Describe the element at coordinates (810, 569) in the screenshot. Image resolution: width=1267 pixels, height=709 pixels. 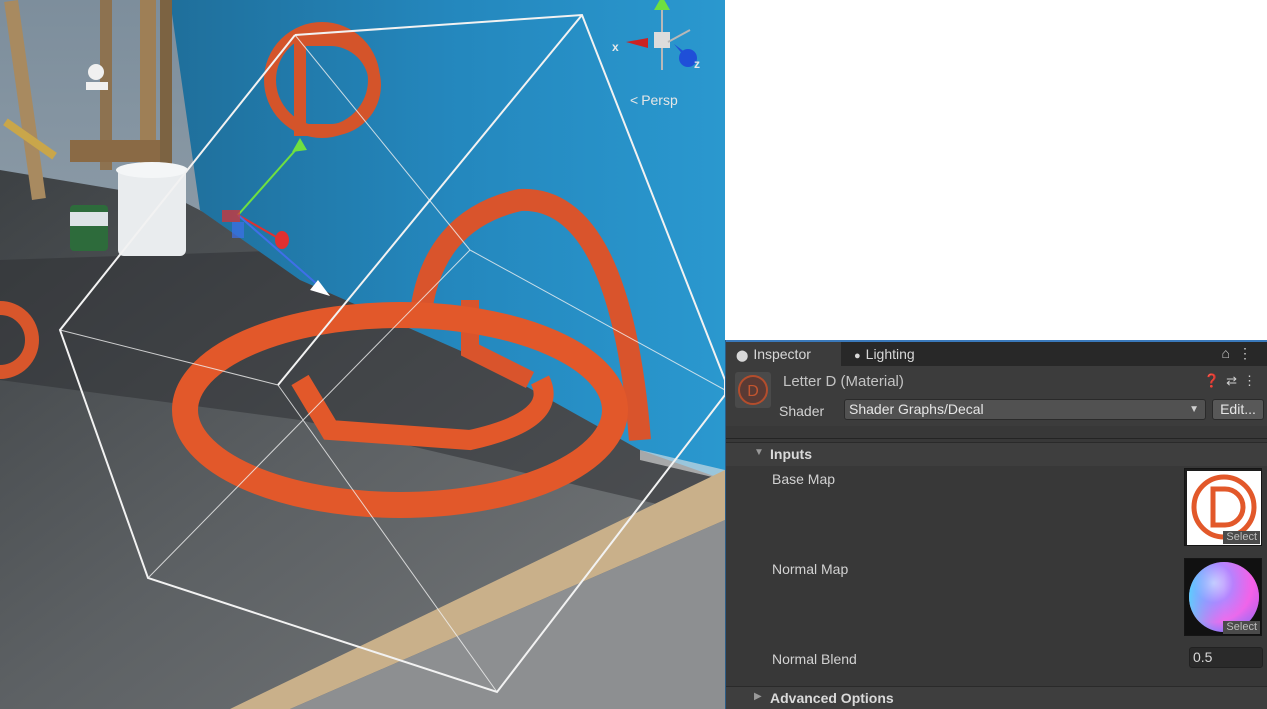
I see `normal-map-label: Normal Map` at that location.